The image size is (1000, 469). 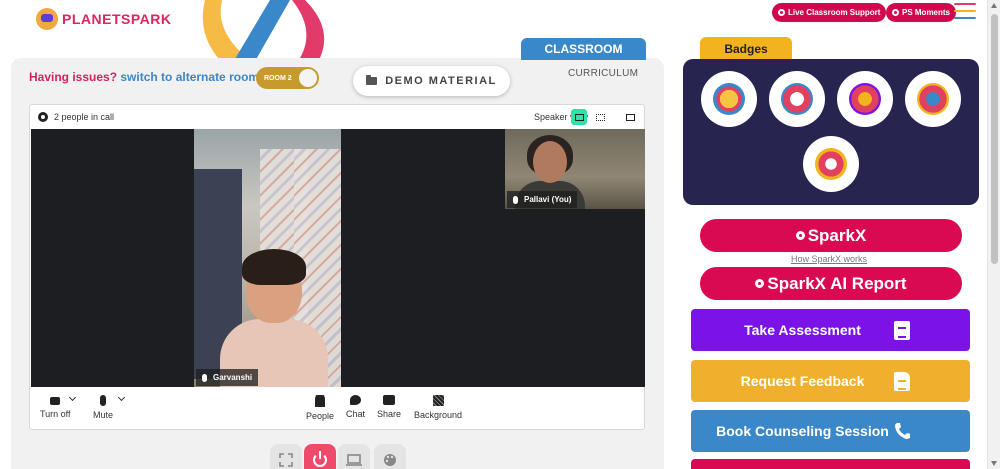 I want to click on background-icon, so click(x=438, y=400).